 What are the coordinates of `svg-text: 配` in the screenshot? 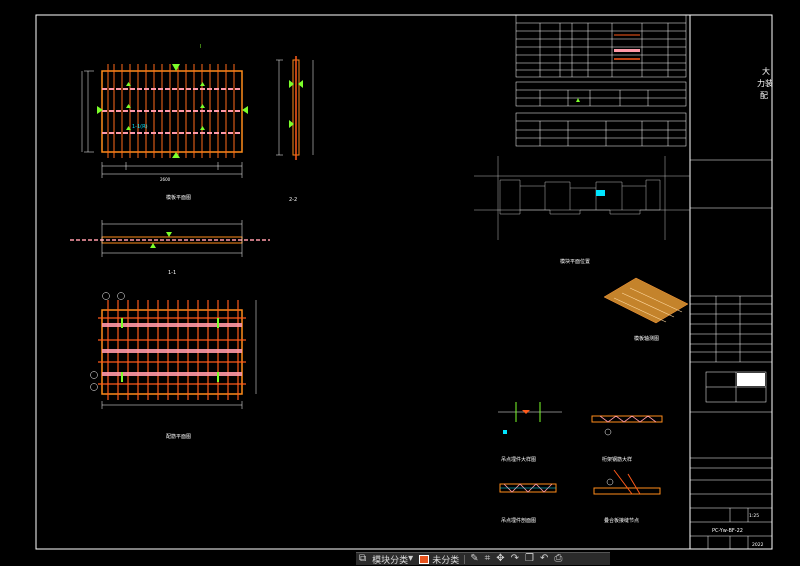 It's located at (764, 95).